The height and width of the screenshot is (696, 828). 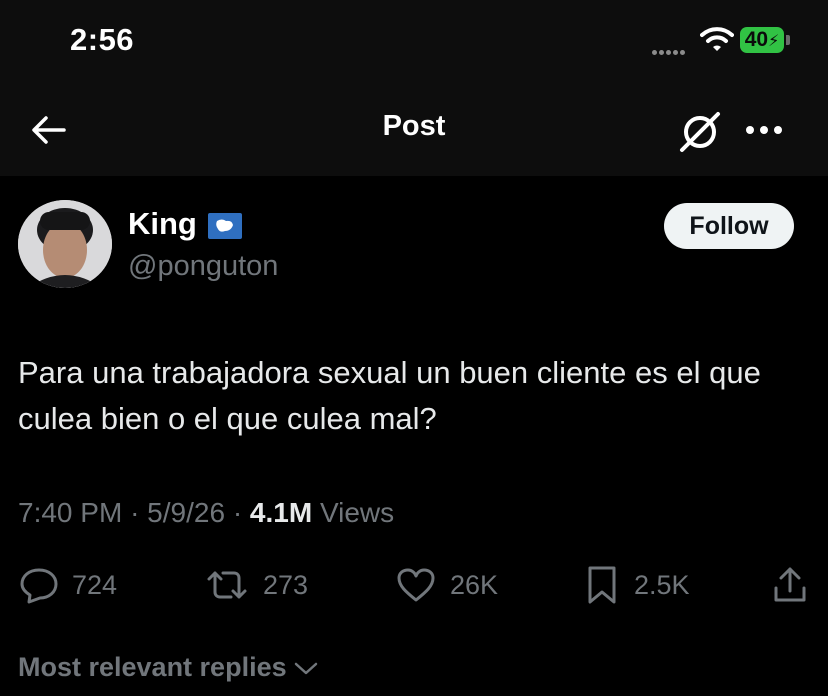 What do you see at coordinates (669, 51) in the screenshot?
I see `cellular-signal-icon` at bounding box center [669, 51].